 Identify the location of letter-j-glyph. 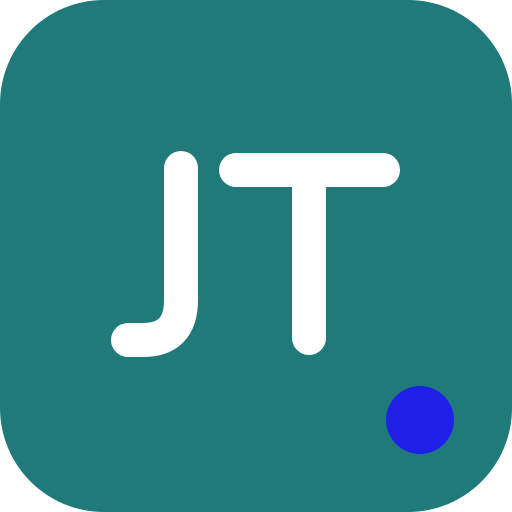
(154, 254).